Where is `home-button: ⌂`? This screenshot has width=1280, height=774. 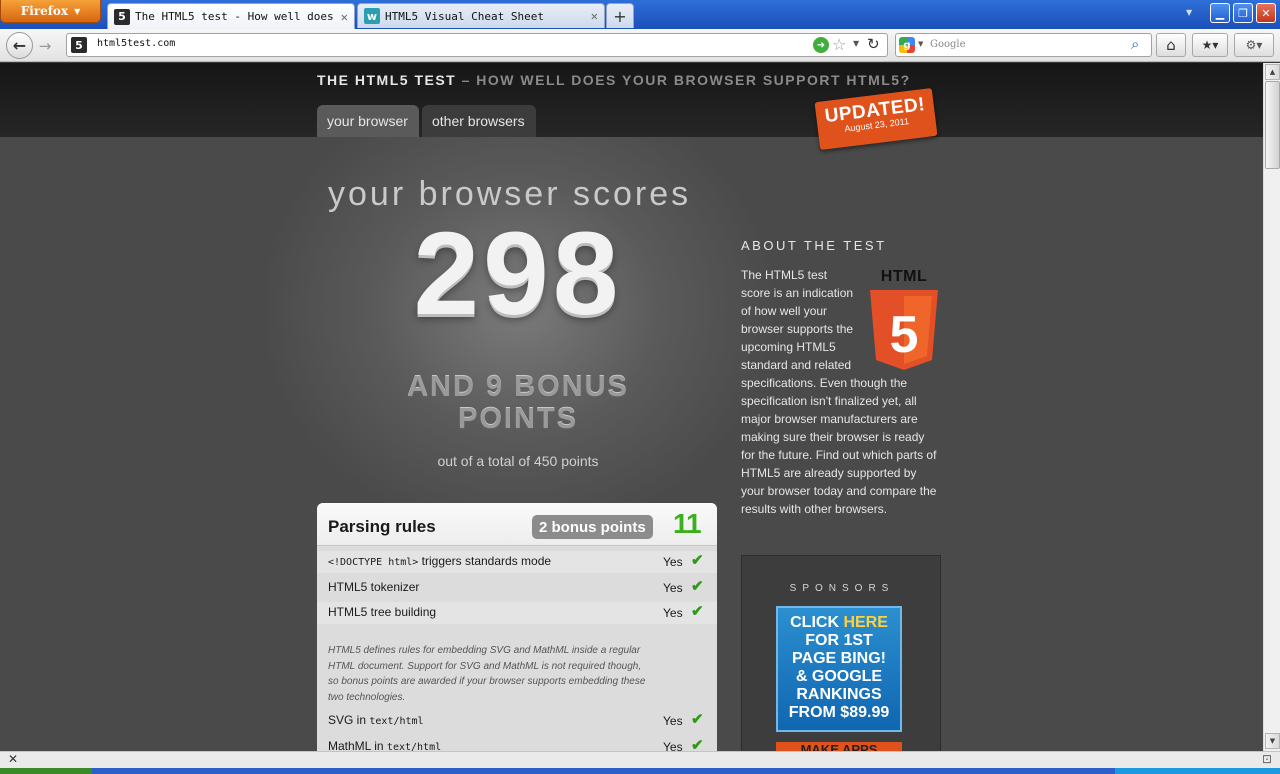 home-button: ⌂ is located at coordinates (1171, 45).